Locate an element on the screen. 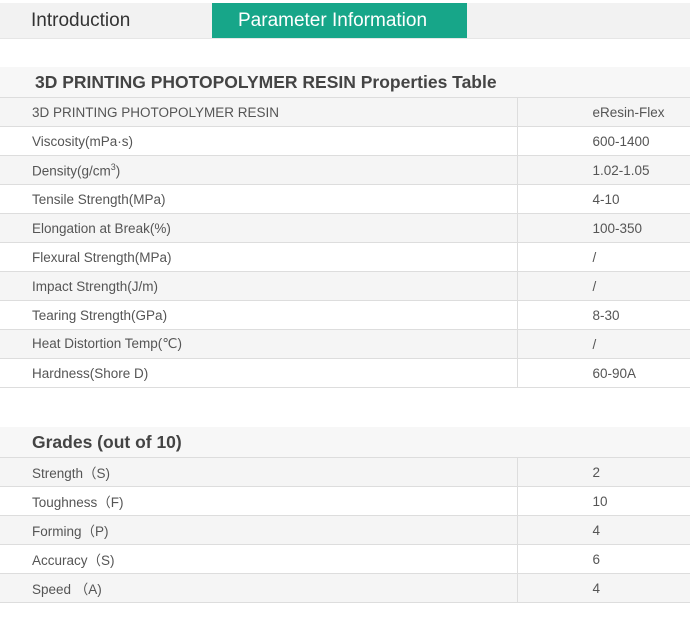  grade-name: Strength（S) is located at coordinates (258, 472).